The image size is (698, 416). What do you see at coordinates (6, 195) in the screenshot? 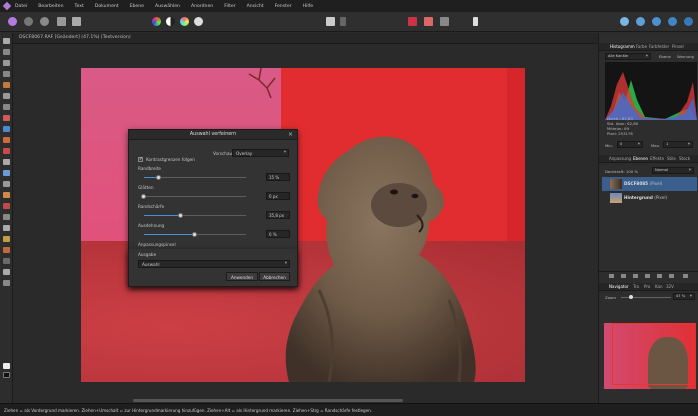
I see `blemish-tool-icon` at bounding box center [6, 195].